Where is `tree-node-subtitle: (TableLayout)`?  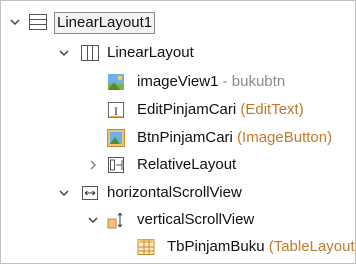
tree-node-subtitle: (TableLayout) is located at coordinates (310, 246).